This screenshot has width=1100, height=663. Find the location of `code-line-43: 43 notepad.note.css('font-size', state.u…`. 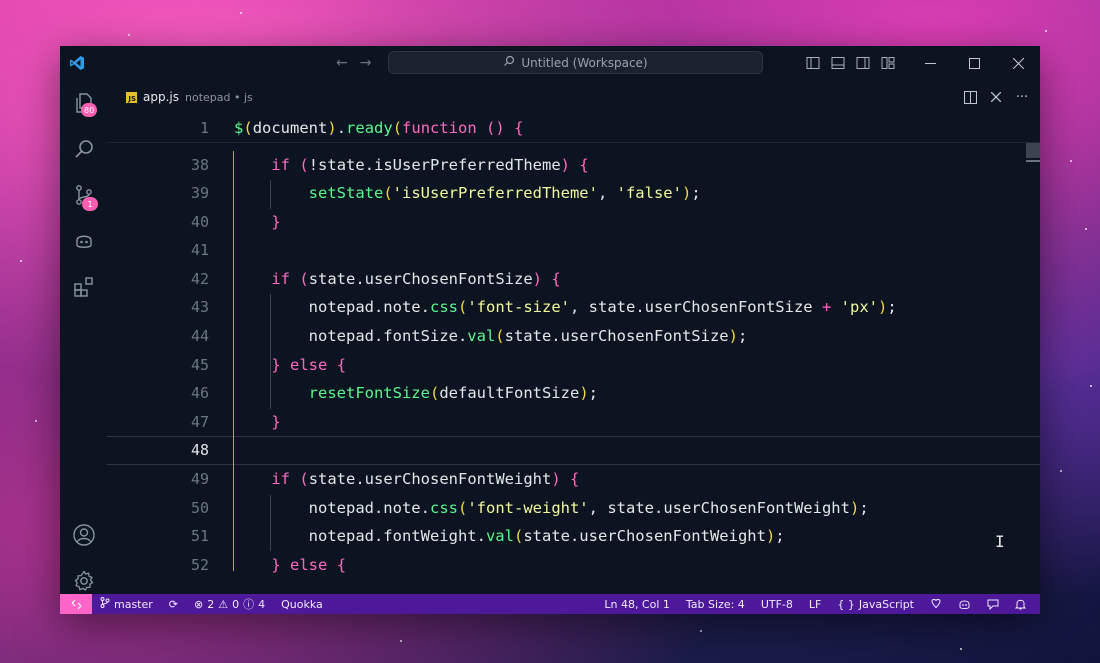

code-line-43: 43 notepad.note.css('font-size', state.u… is located at coordinates (573, 307).